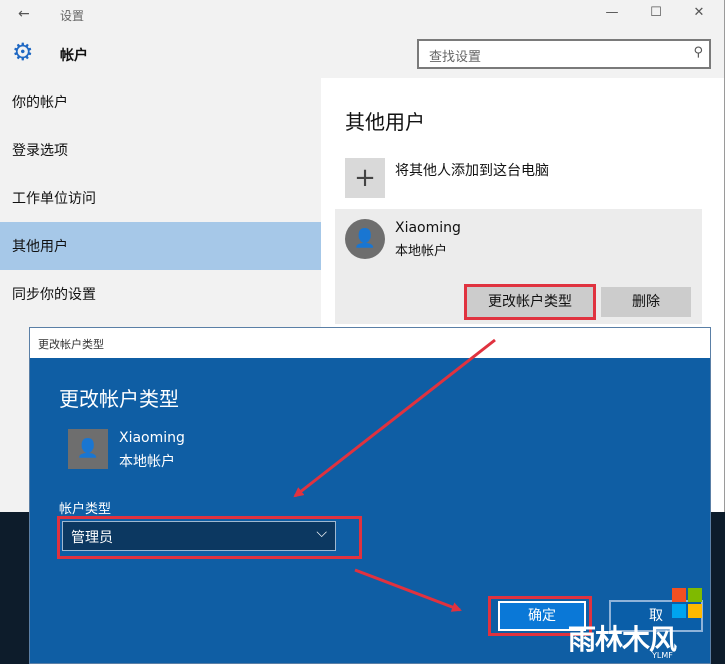  What do you see at coordinates (40, 151) in the screenshot?
I see `sidebar-item-label: 登录选项` at bounding box center [40, 151].